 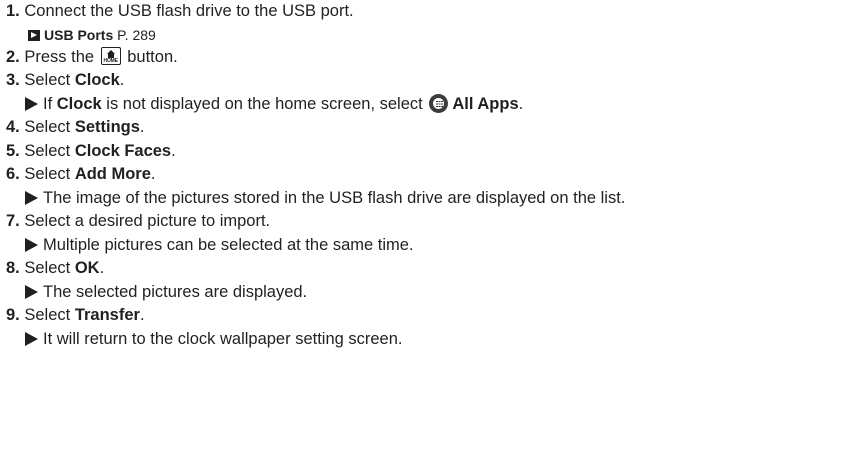 I want to click on home-icon: HOME, so click(x=110, y=55).